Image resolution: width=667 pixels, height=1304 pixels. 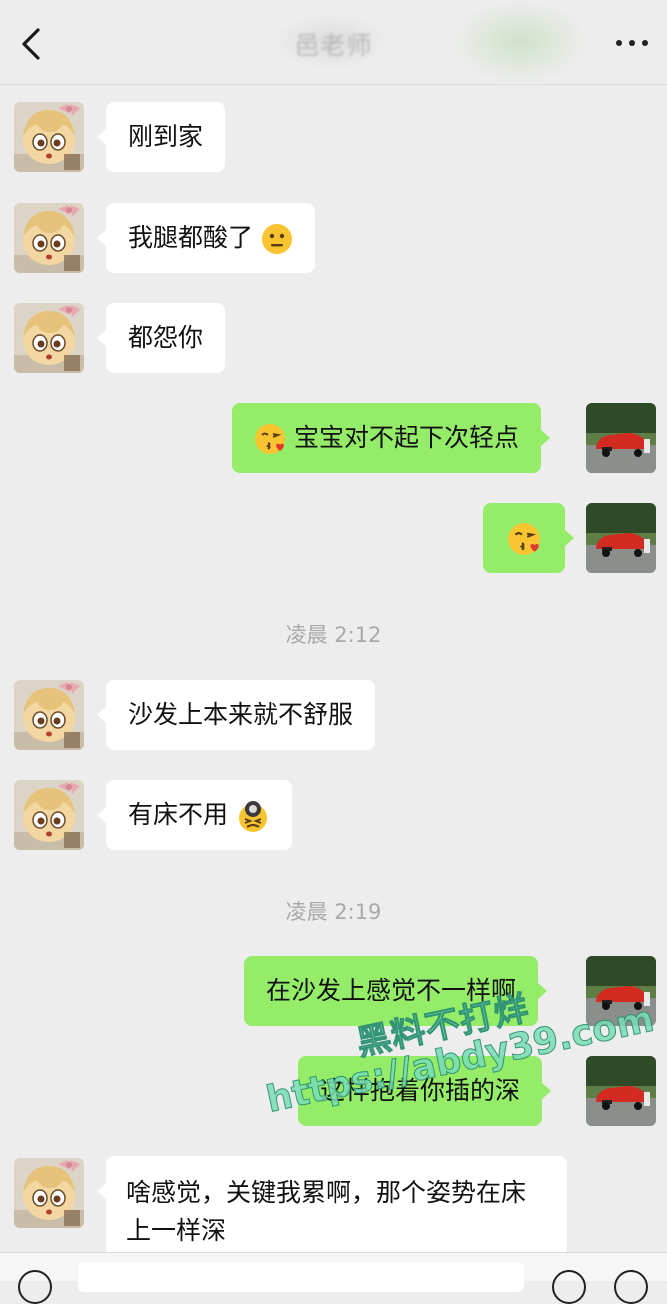 I want to click on message-text: 有床不用, so click(x=178, y=814).